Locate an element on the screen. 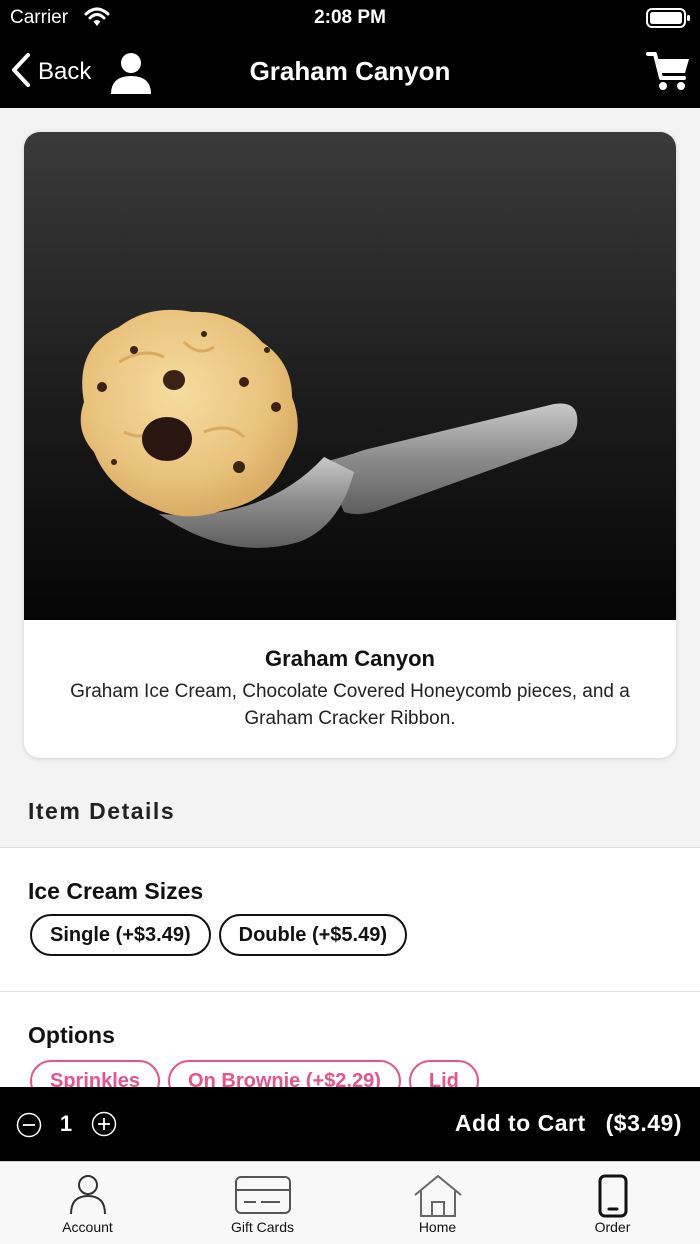 This screenshot has height=1244, width=700. chevron-left-icon is located at coordinates (21, 72).